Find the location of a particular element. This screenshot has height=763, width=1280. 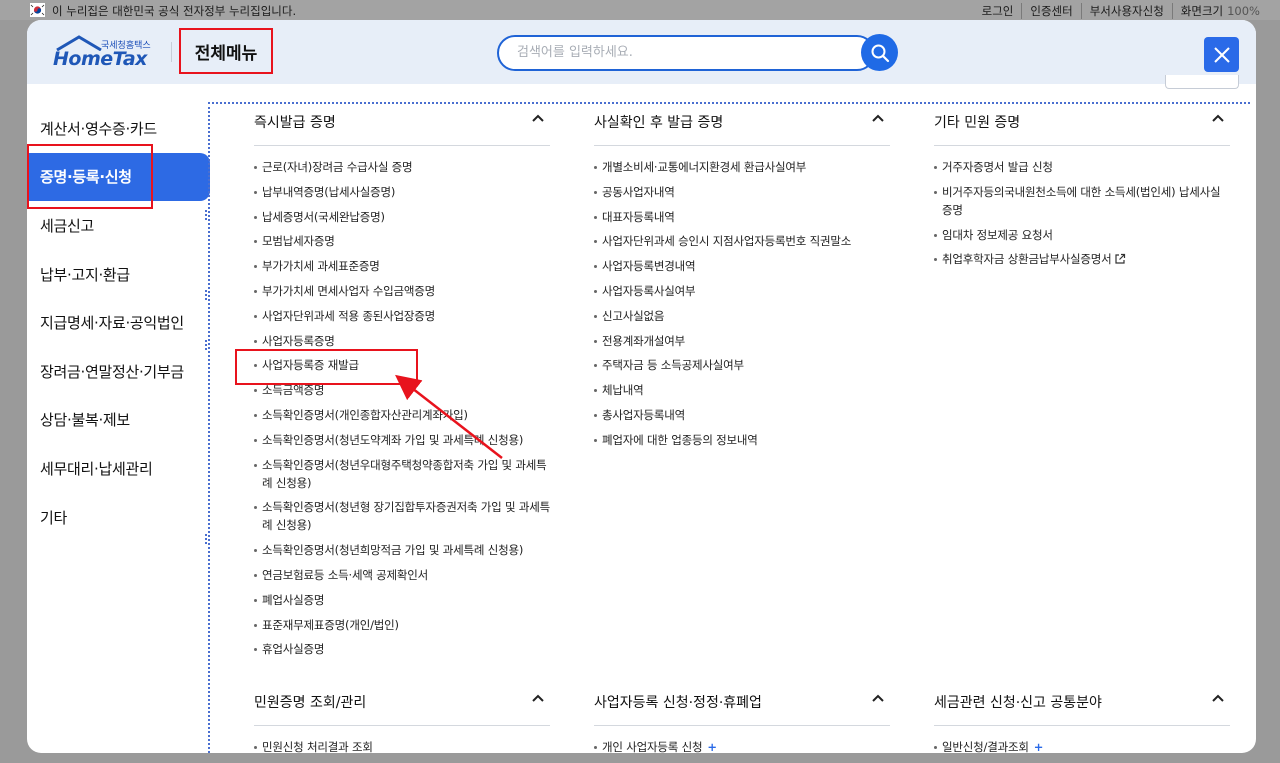

menu-item-civil-result-inquiry: 민원신청 처리결과 조회 is located at coordinates (402, 745).